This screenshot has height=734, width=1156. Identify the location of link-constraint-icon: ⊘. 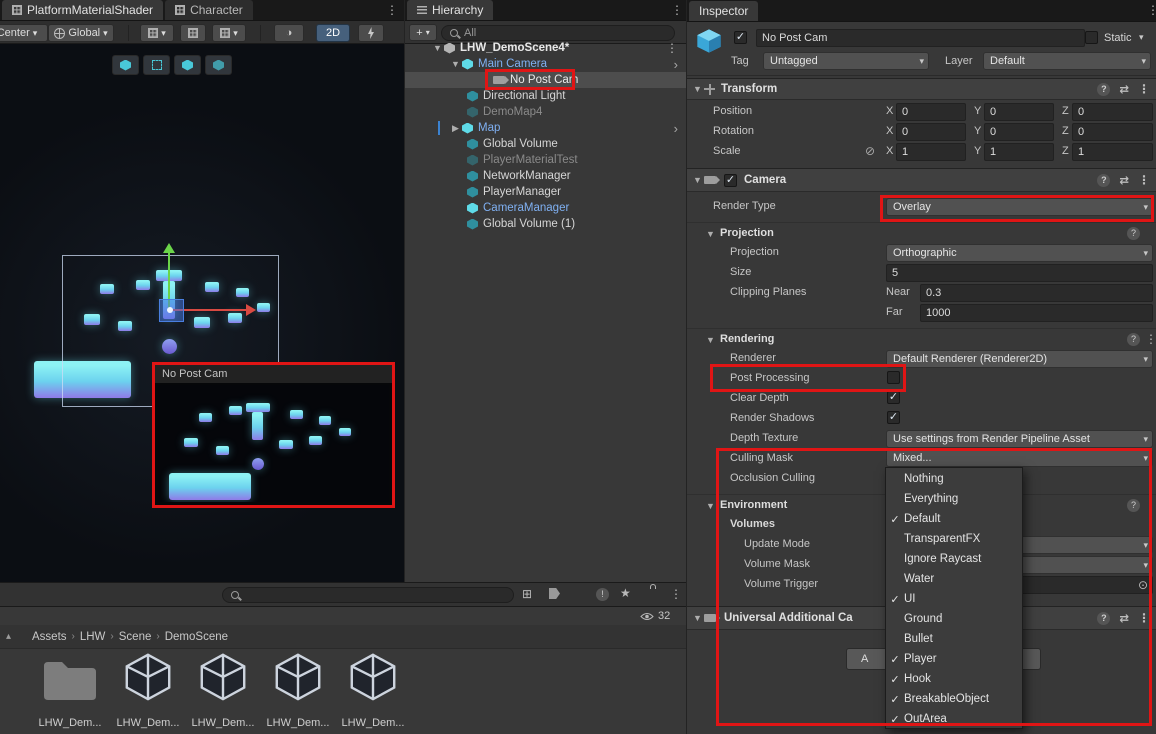
(870, 151).